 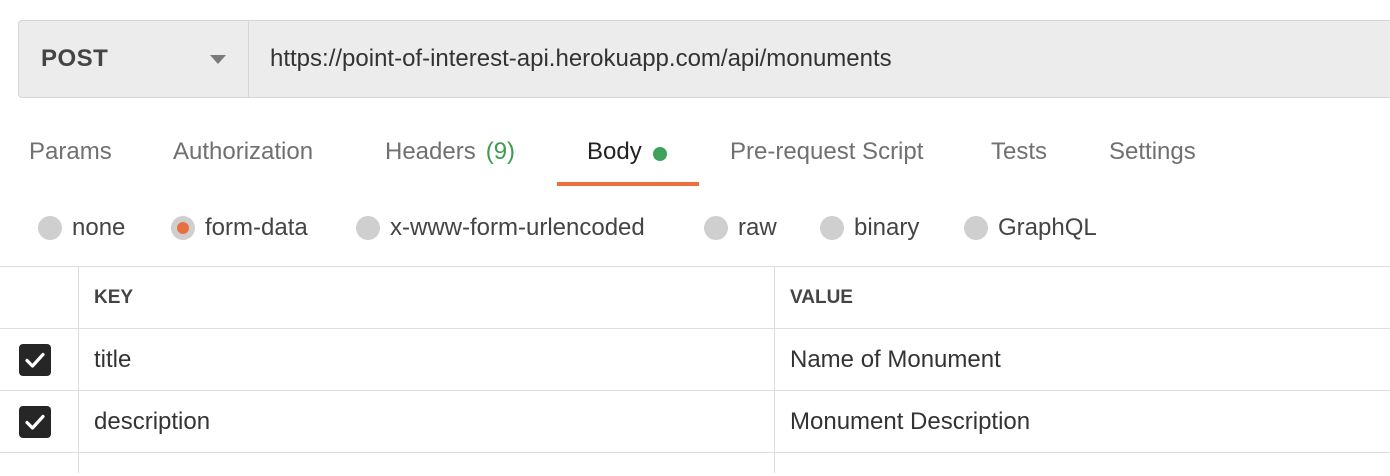 I want to click on radio-label: GraphQL, so click(x=1047, y=227).